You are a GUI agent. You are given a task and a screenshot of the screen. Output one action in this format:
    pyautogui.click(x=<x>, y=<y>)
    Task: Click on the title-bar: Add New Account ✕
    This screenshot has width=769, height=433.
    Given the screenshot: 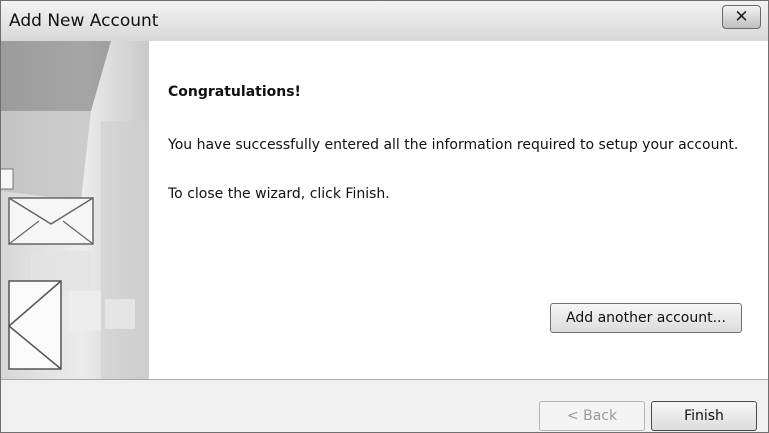 What is the action you would take?
    pyautogui.click(x=384, y=21)
    